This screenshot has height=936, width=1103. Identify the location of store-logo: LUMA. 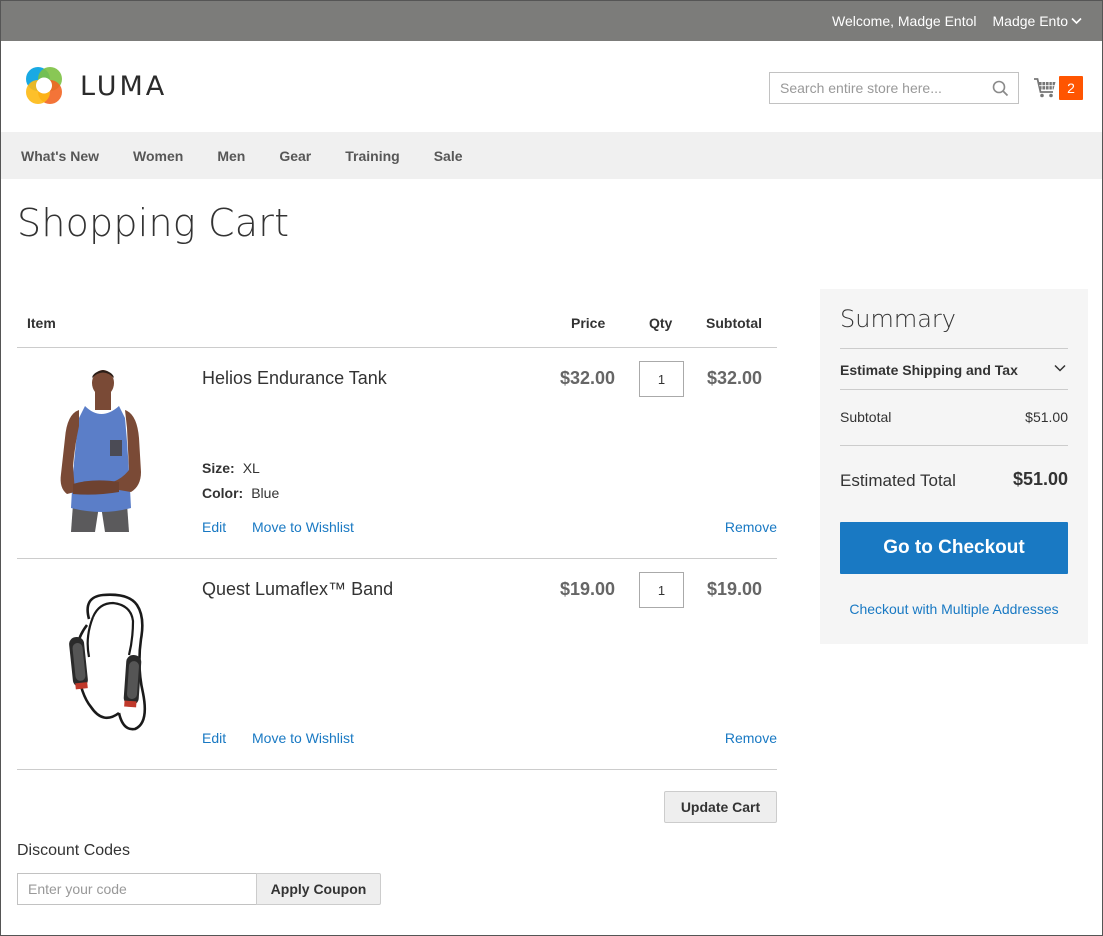
(94, 86).